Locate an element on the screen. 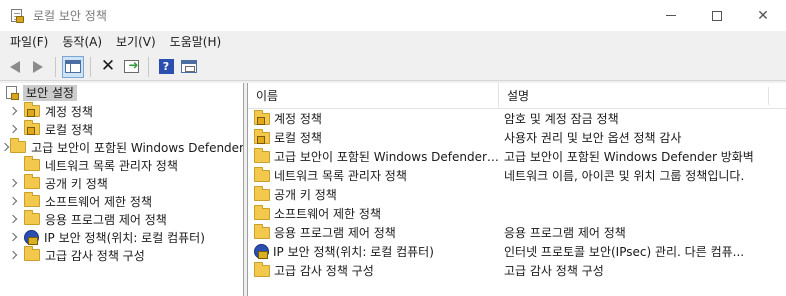 This screenshot has width=786, height=296. row-name: 계정 정책 is located at coordinates (298, 119).